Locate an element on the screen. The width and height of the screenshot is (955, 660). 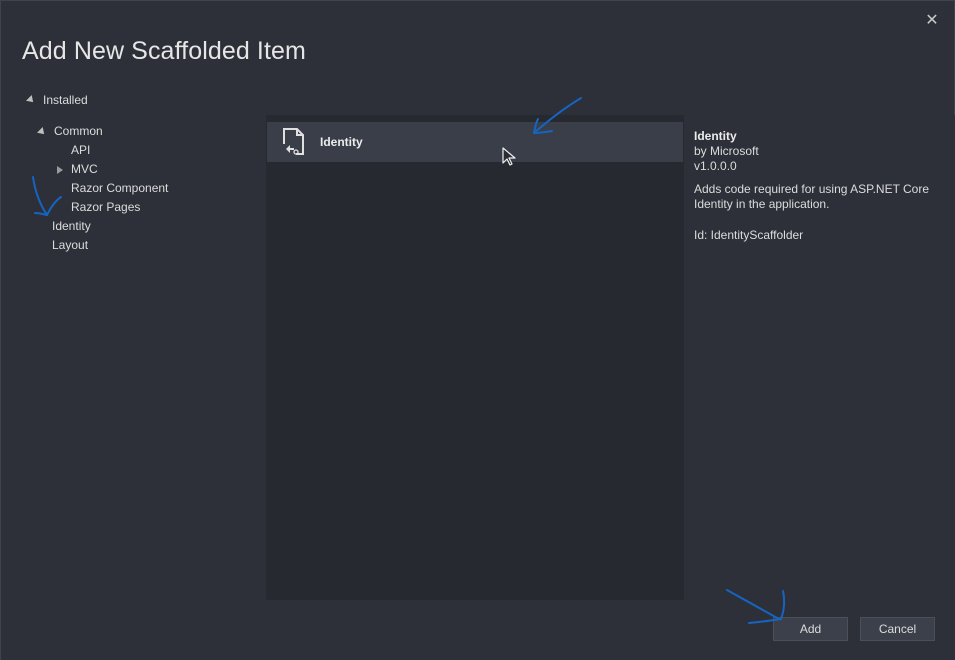
list-item-identity: Identity is located at coordinates (475, 142).